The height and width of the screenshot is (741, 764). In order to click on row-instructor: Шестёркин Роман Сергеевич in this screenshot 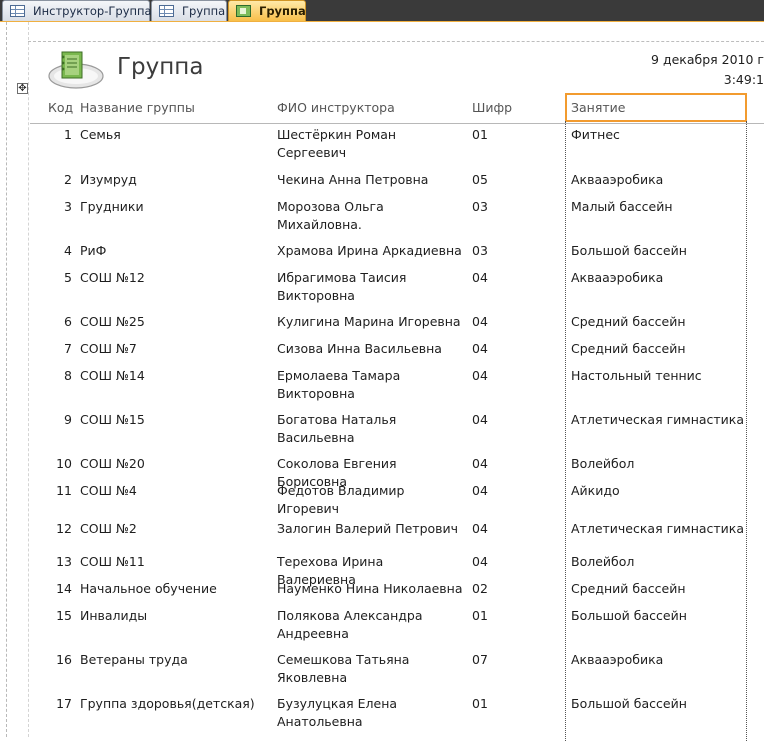, I will do `click(370, 144)`.